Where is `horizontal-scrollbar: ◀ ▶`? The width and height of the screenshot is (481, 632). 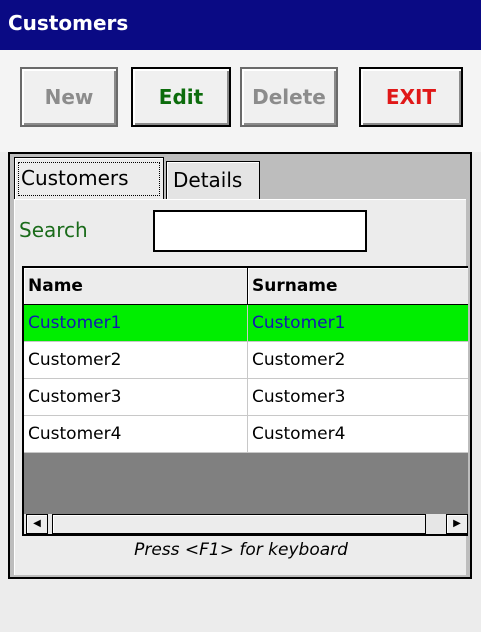 horizontal-scrollbar: ◀ ▶ is located at coordinates (245, 525).